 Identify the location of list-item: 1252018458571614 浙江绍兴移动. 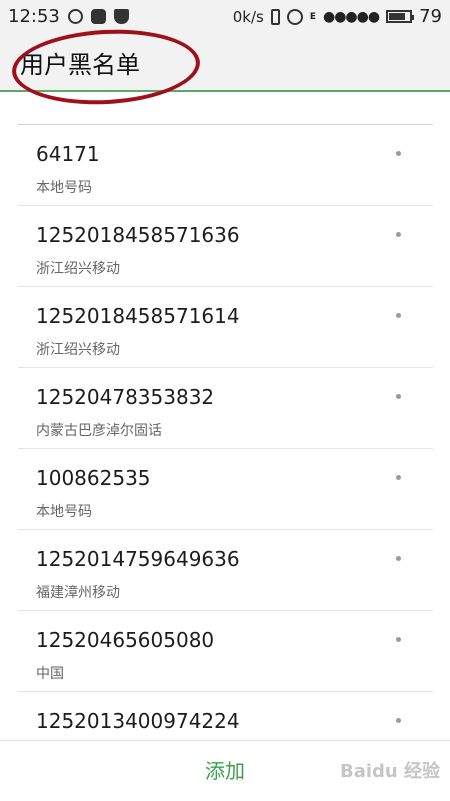
(225, 327).